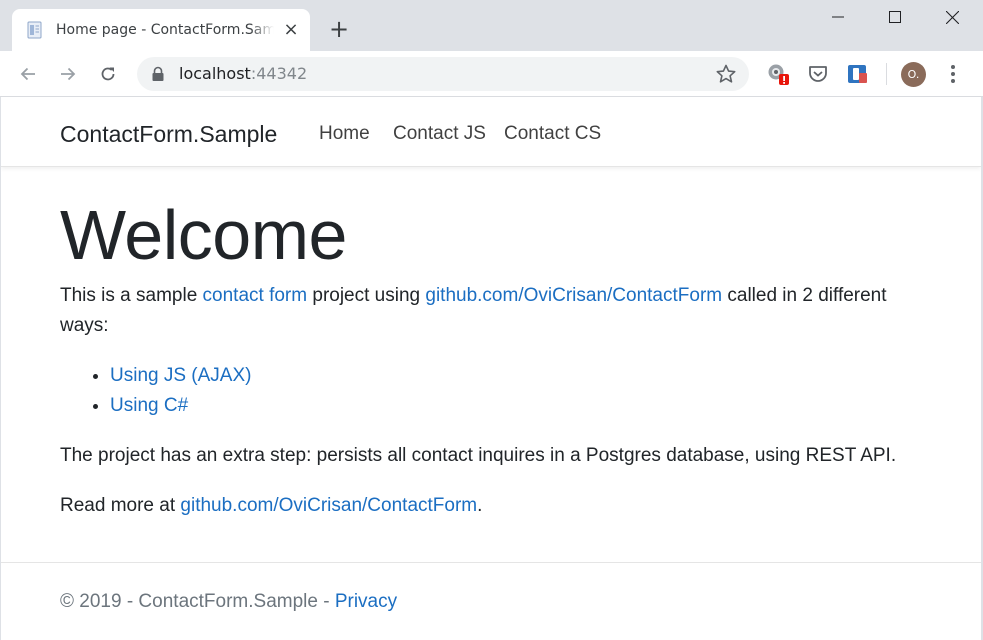 The image size is (983, 640). I want to click on nav-link-contact-js: Contact JS, so click(439, 134).